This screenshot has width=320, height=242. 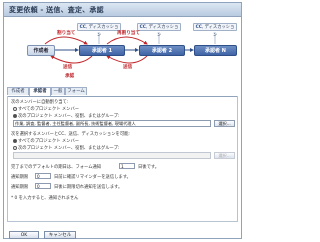 What do you see at coordinates (92, 177) in the screenshot?
I see `reminder-suffix: 日前に確認リマインダーを送信します。` at bounding box center [92, 177].